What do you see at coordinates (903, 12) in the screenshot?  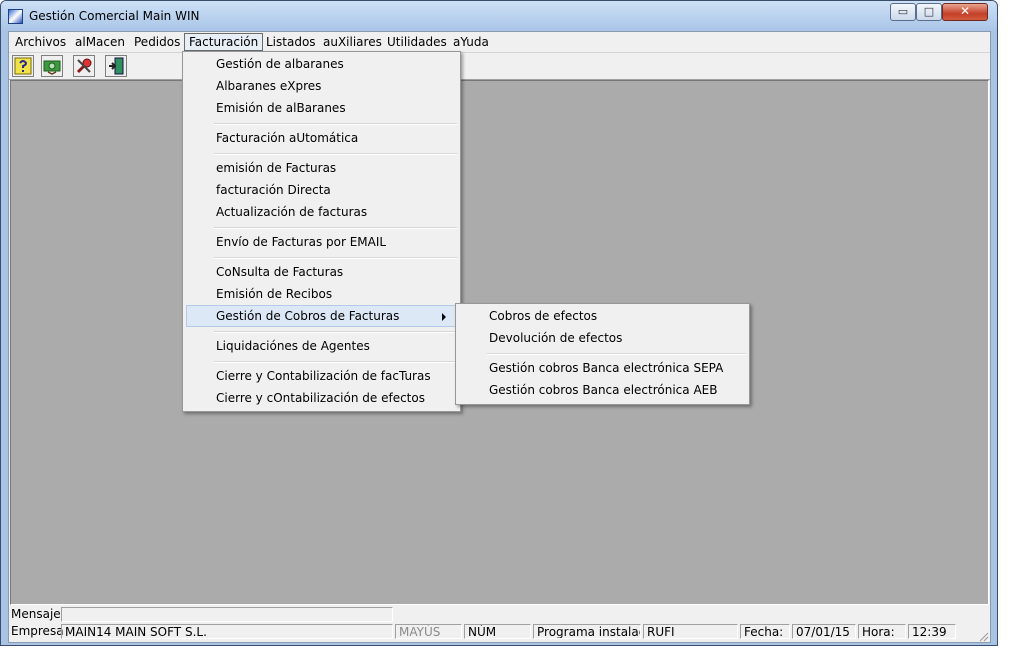 I see `minimize-button: ▭` at bounding box center [903, 12].